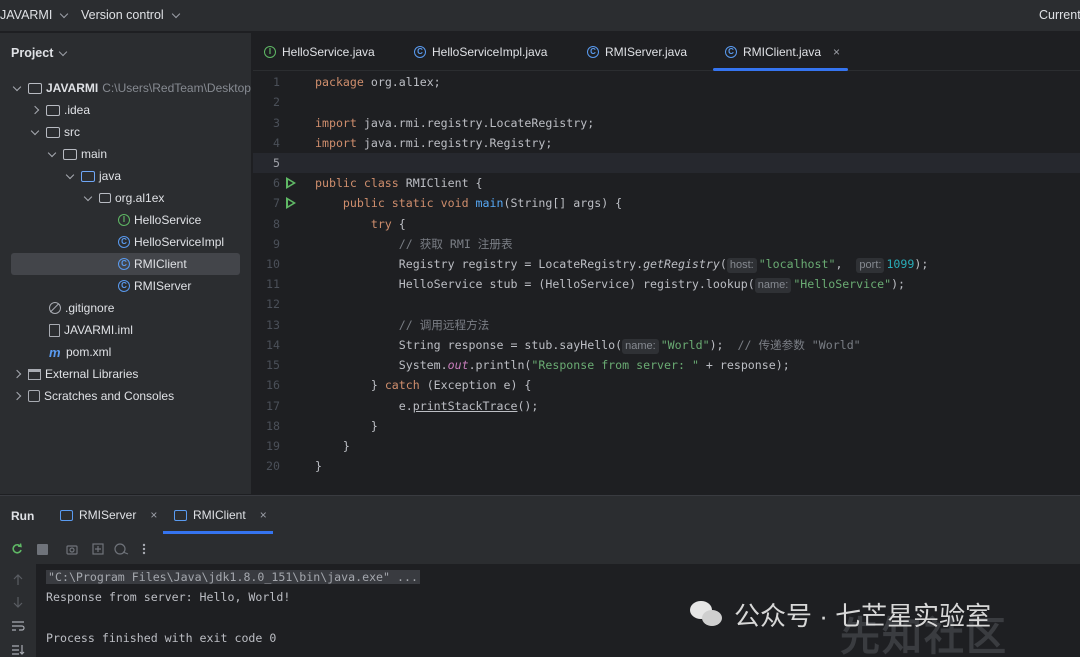  What do you see at coordinates (81, 308) in the screenshot?
I see `tree-item-gitignore: .gitignore` at bounding box center [81, 308].